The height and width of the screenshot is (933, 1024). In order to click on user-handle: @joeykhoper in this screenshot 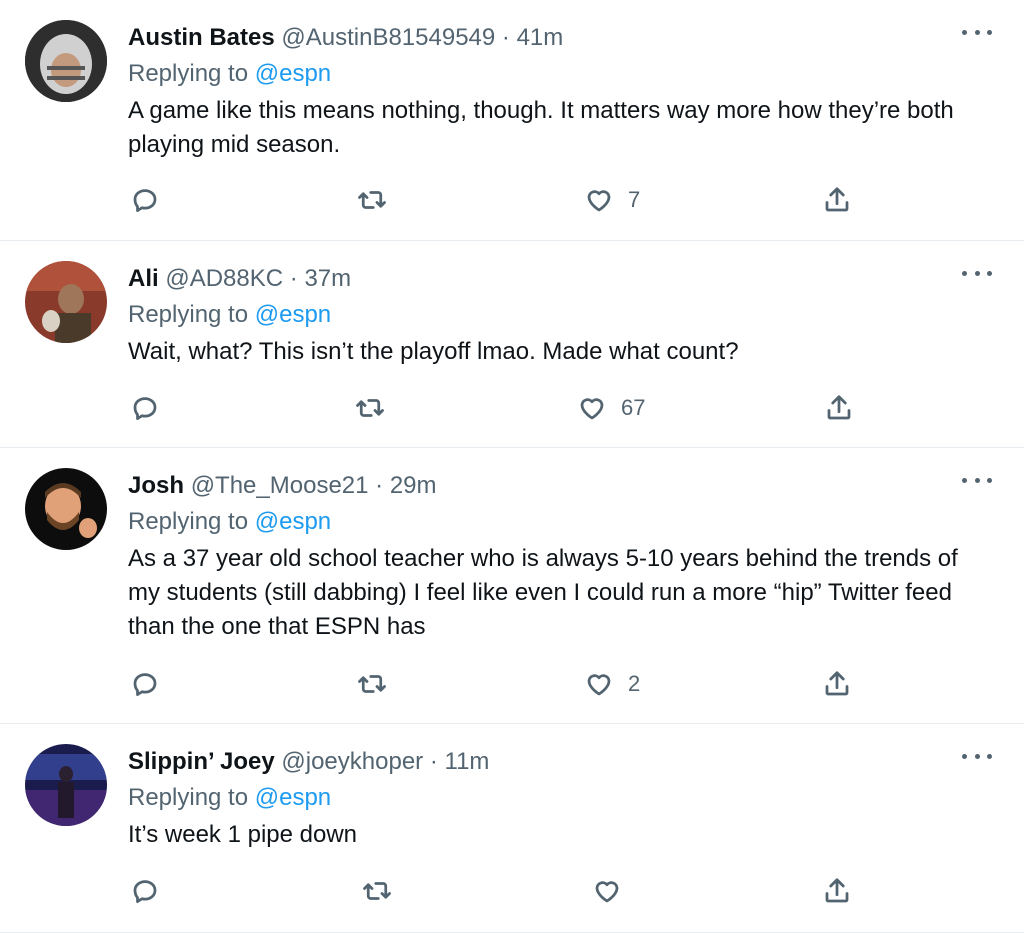, I will do `click(352, 761)`.